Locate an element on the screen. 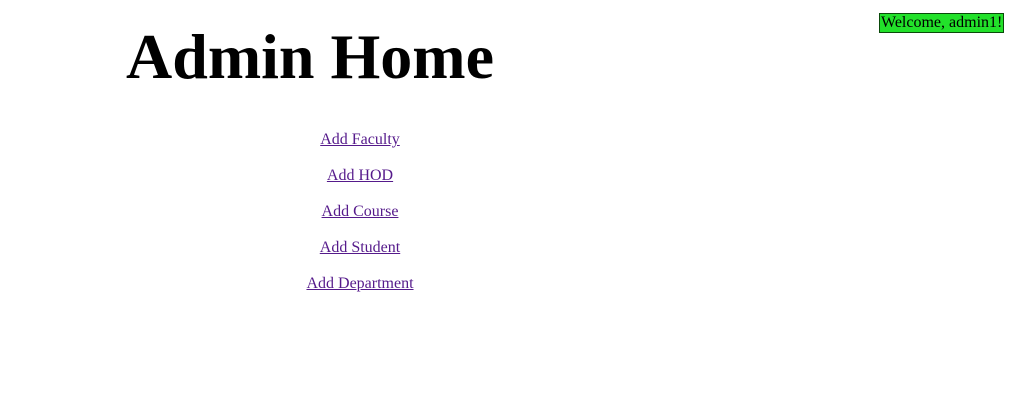  list-item: Add Faculty is located at coordinates (360, 148).